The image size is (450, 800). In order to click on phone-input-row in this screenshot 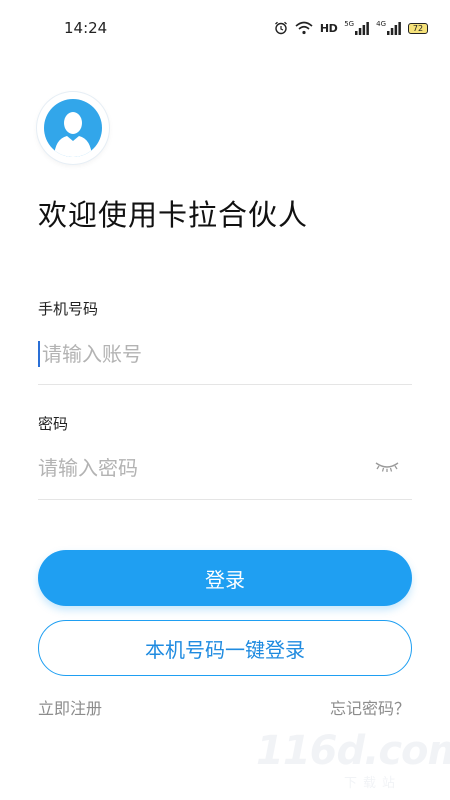, I will do `click(225, 359)`.